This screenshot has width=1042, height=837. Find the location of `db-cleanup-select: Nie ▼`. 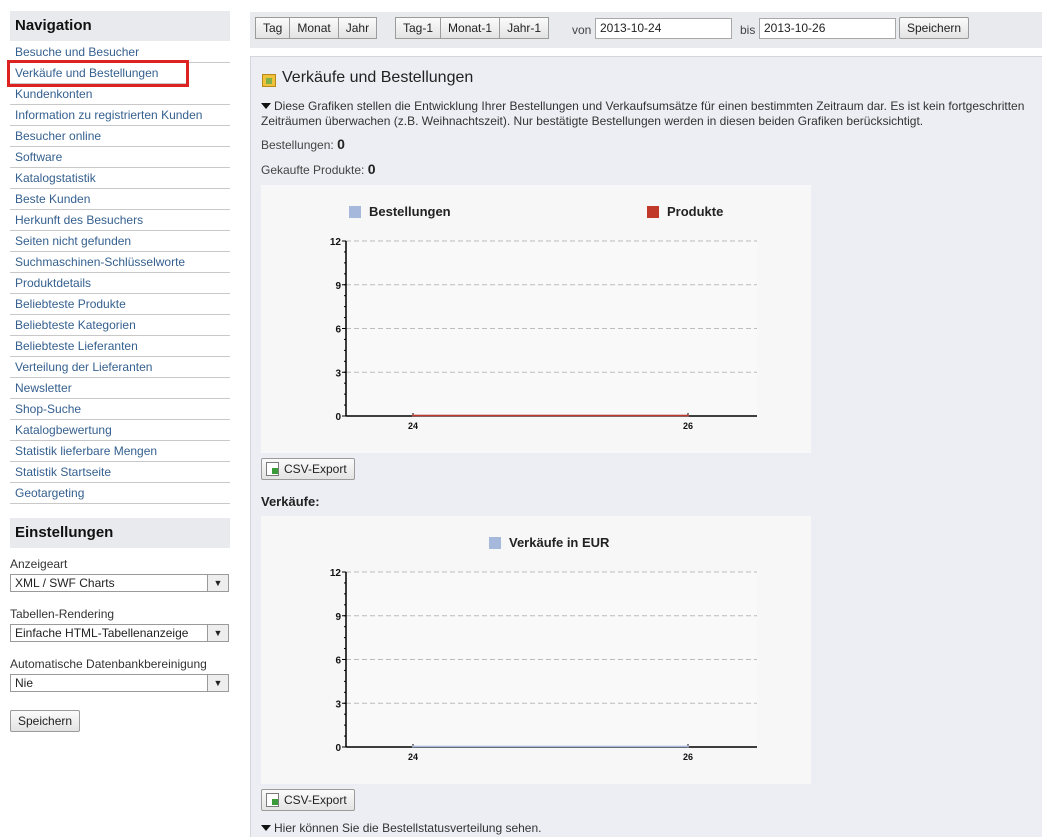

db-cleanup-select: Nie ▼ is located at coordinates (119, 683).